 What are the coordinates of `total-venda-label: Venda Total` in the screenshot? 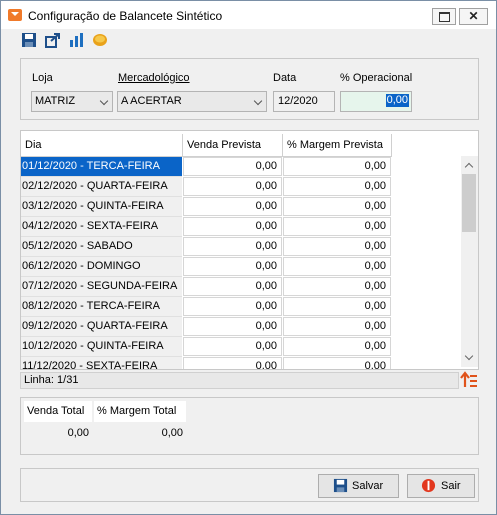 It's located at (56, 411).